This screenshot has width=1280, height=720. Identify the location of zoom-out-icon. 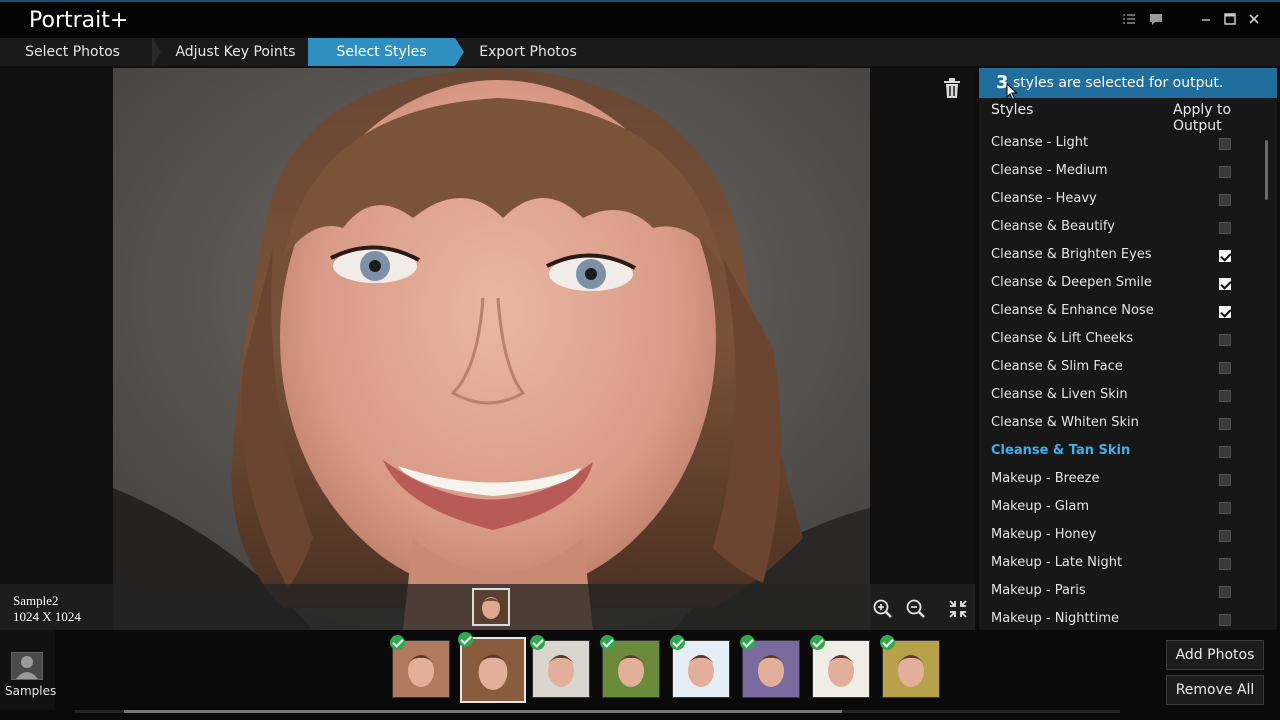
(916, 609).